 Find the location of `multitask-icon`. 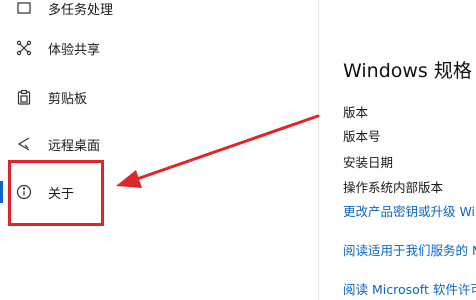

multitask-icon is located at coordinates (24, 8).